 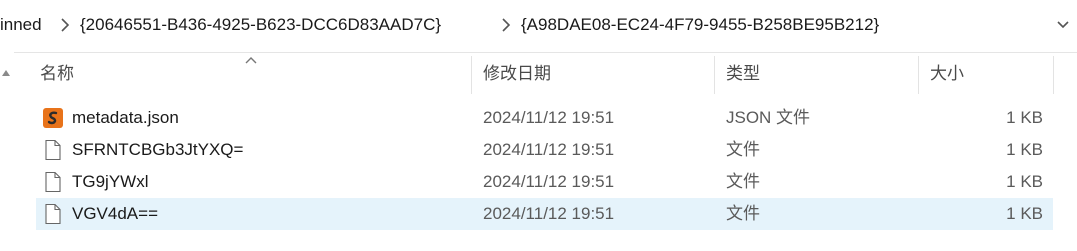 What do you see at coordinates (260, 25) in the screenshot?
I see `breadcrumb-item-guid-1: {20646551-B436-4925-B623-DCC6D83AAD7C}` at bounding box center [260, 25].